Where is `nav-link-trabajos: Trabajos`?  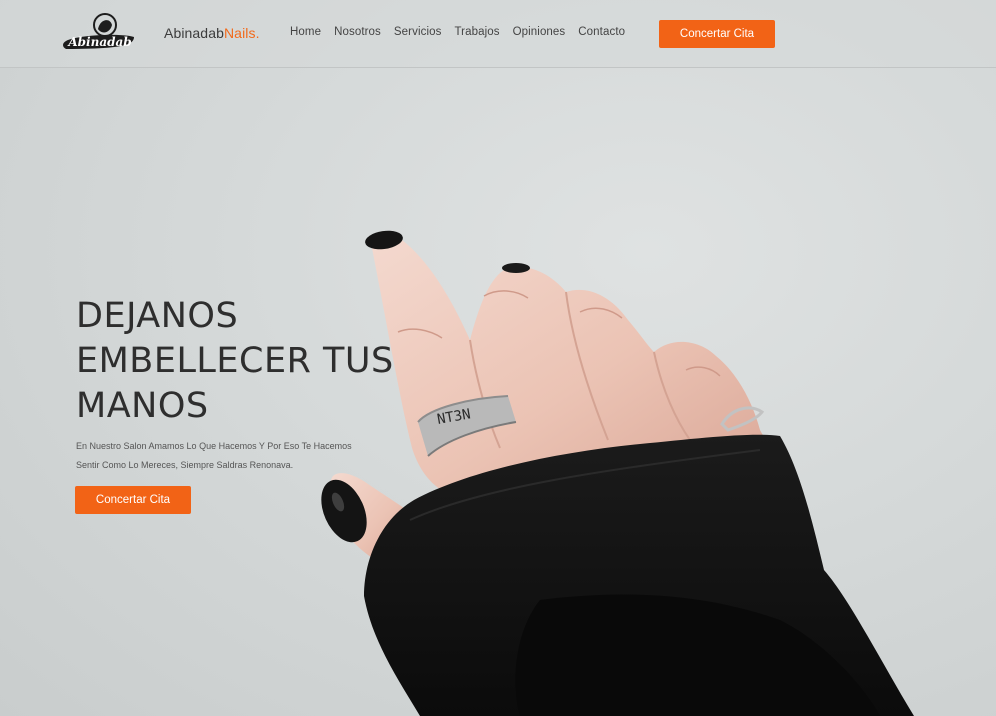 nav-link-trabajos: Trabajos is located at coordinates (476, 32).